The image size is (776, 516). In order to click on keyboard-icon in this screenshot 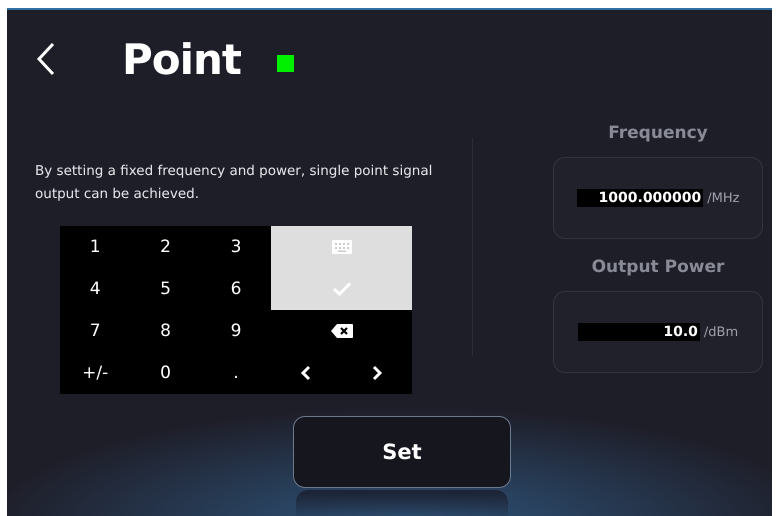, I will do `click(342, 247)`.